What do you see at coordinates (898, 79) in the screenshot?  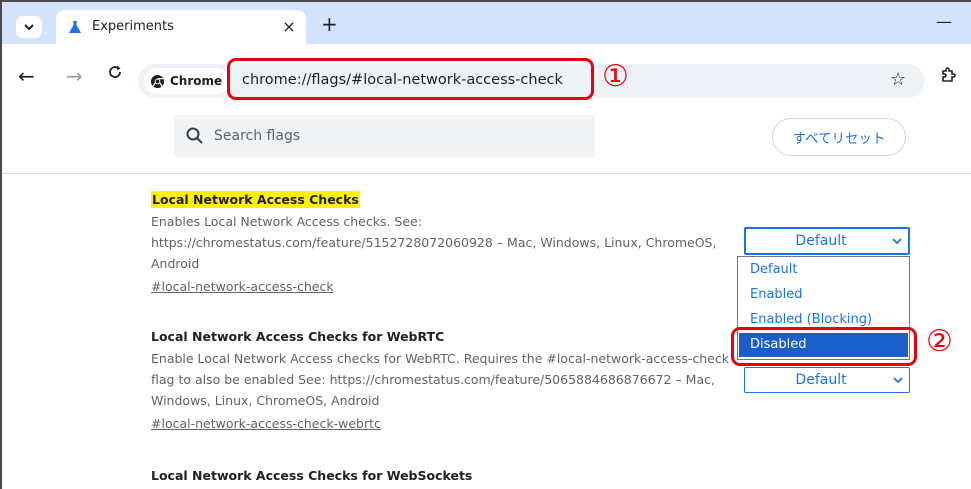 I see `bookmark-star-icon: ☆` at bounding box center [898, 79].